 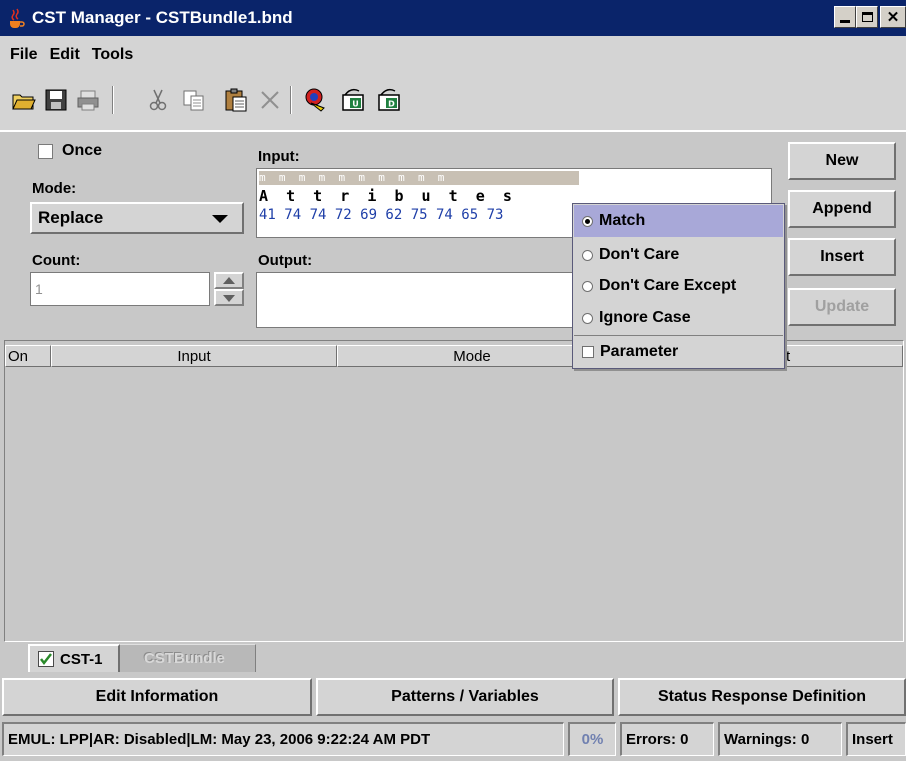 I want to click on status-edit-mode: Insert, so click(x=876, y=739).